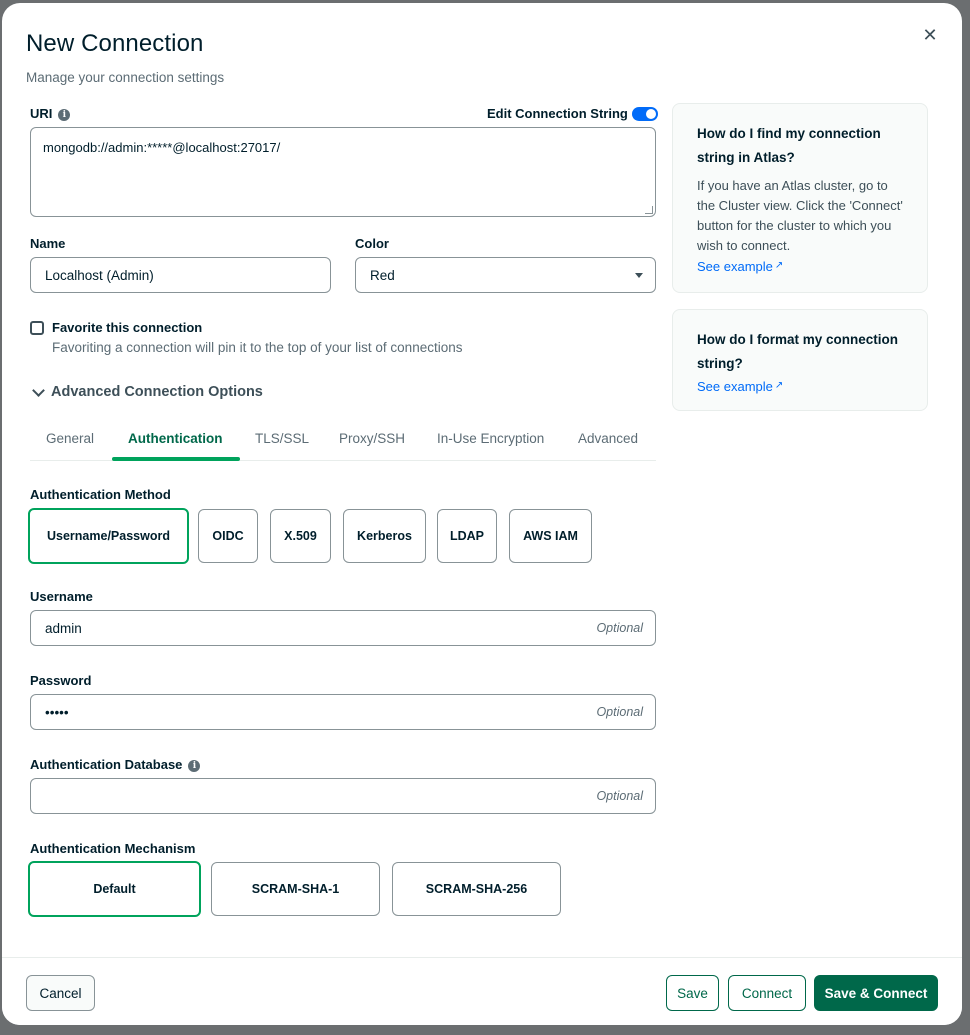  I want to click on password-value: •••••, so click(57, 712).